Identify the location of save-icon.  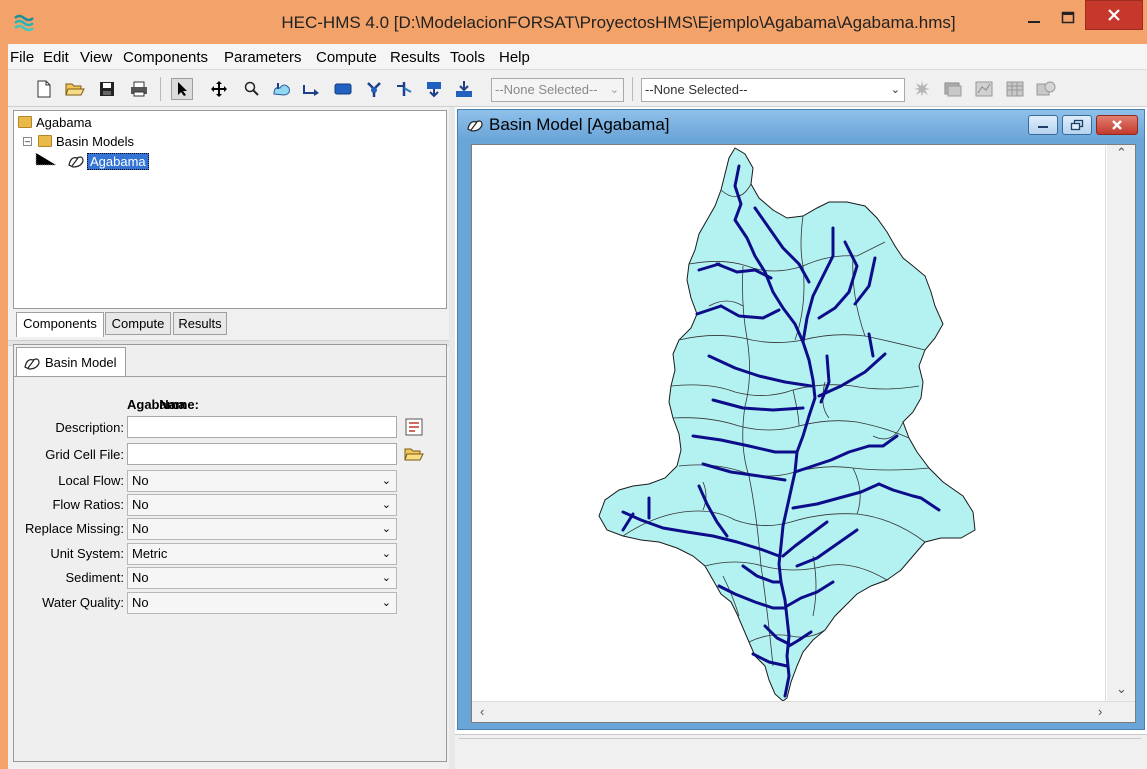
(107, 89).